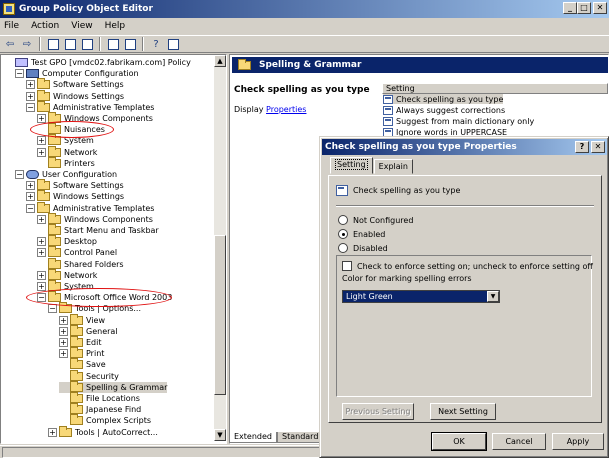 This screenshot has width=609, height=458. I want to click on tab-standard: Standard, so click(300, 437).